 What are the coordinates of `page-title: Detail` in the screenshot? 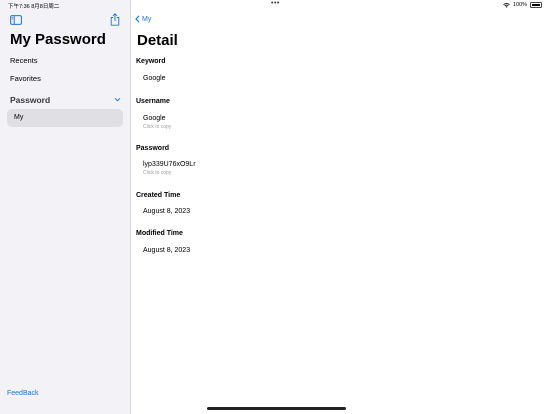 It's located at (157, 40).